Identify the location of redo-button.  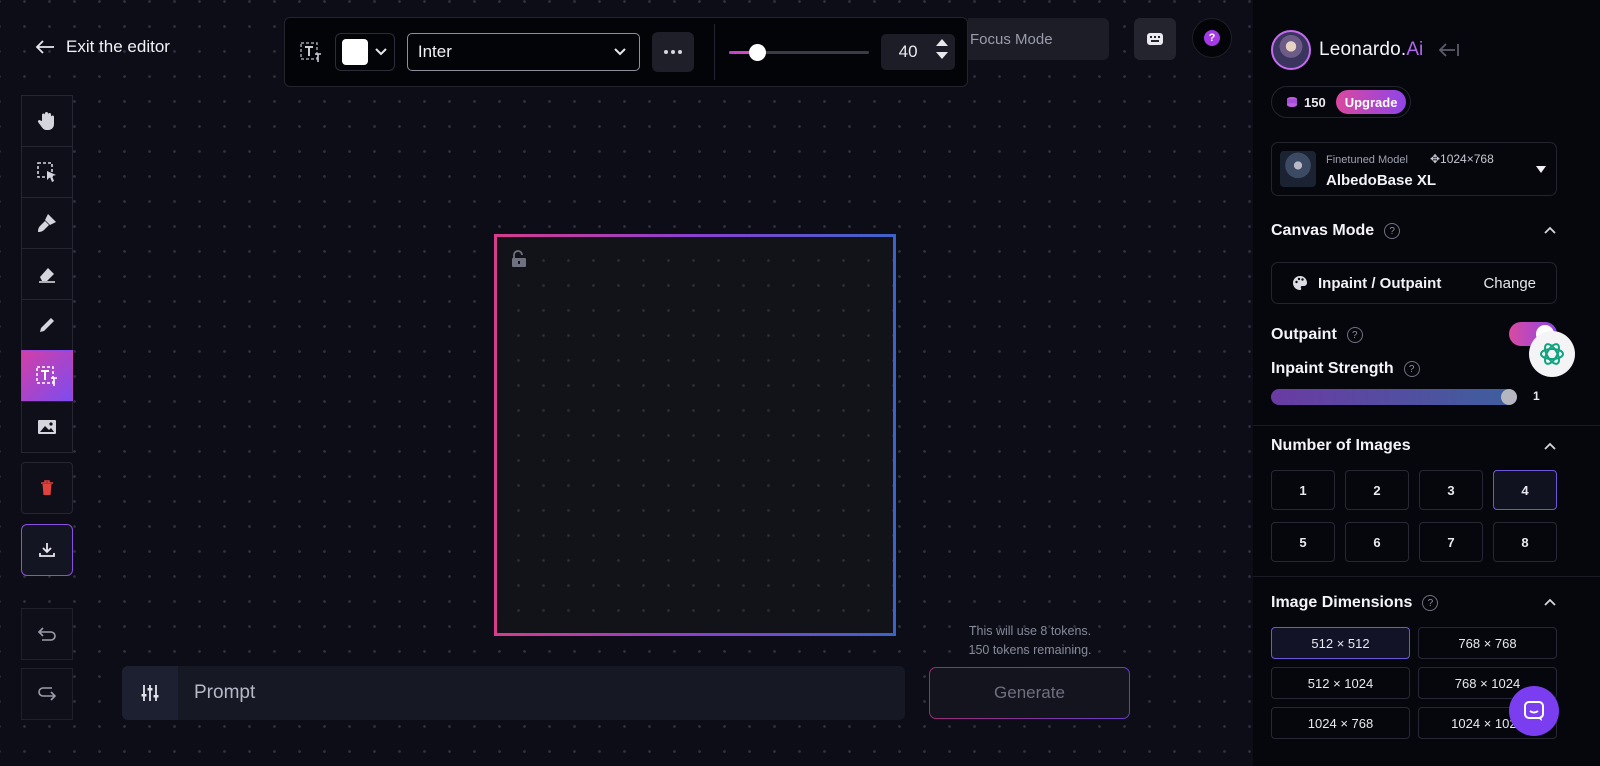
(47, 694).